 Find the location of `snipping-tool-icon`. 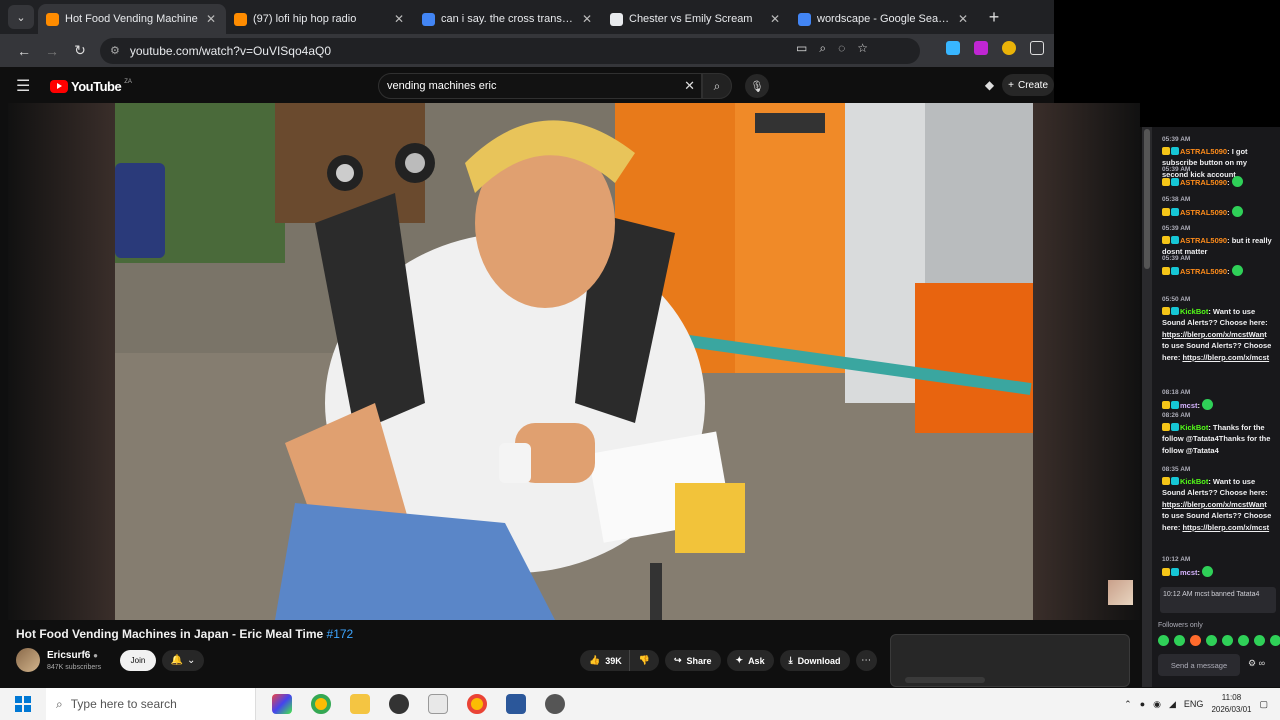

snipping-tool-icon is located at coordinates (438, 704).